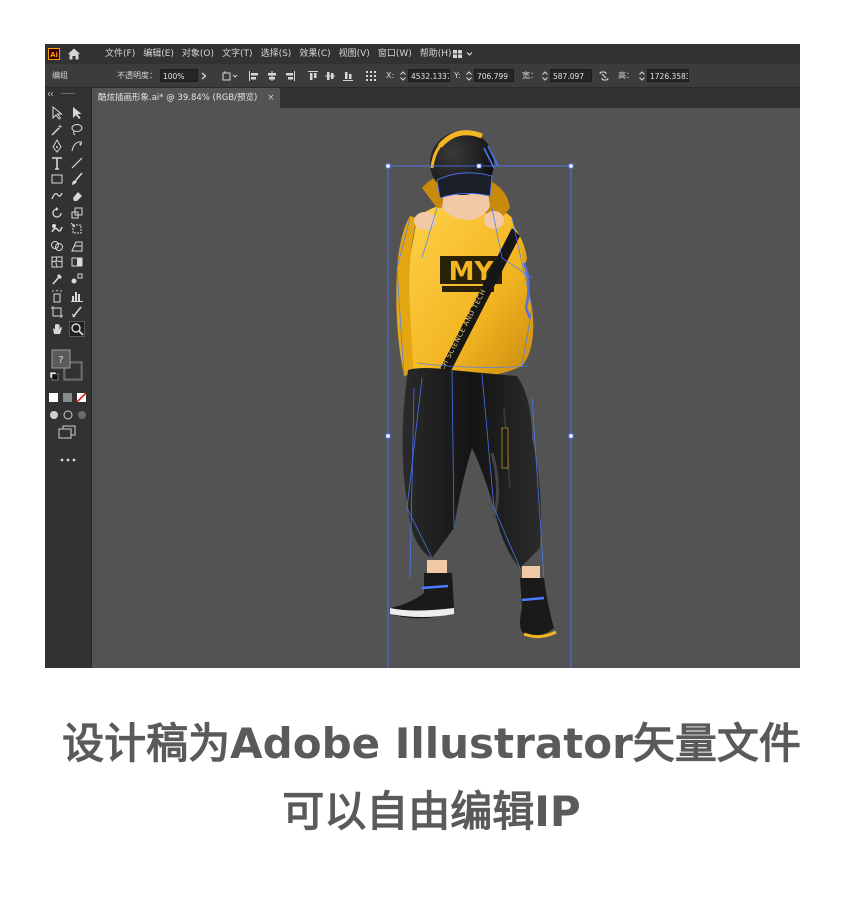 This screenshot has width=863, height=900. I want to click on shape-builder-tool-icon, so click(57, 246).